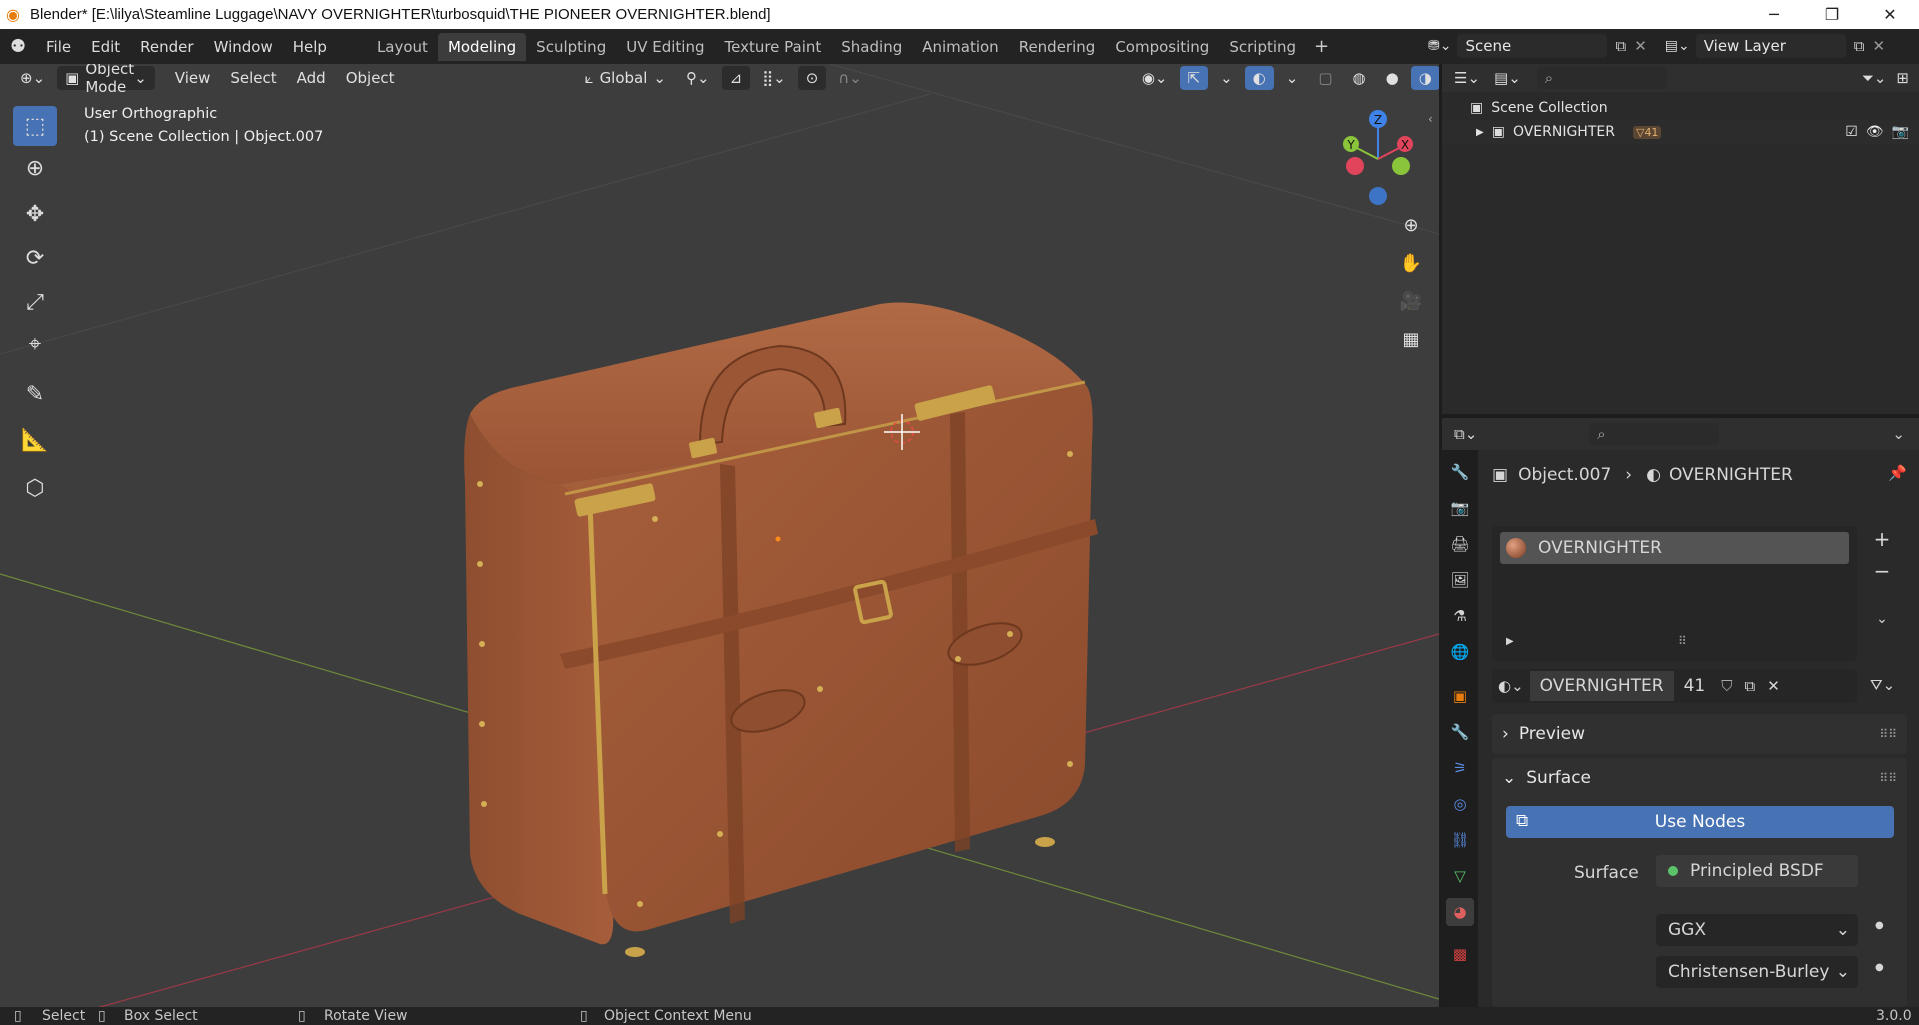  Describe the element at coordinates (774, 78) in the screenshot. I see `snap-target-icon: ⣿⌄` at that location.